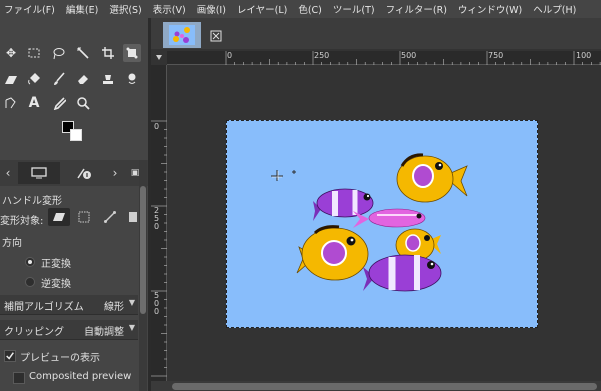 Image resolution: width=601 pixels, height=391 pixels. Describe the element at coordinates (310, 9) in the screenshot. I see `menu-colors: 色(C)` at that location.